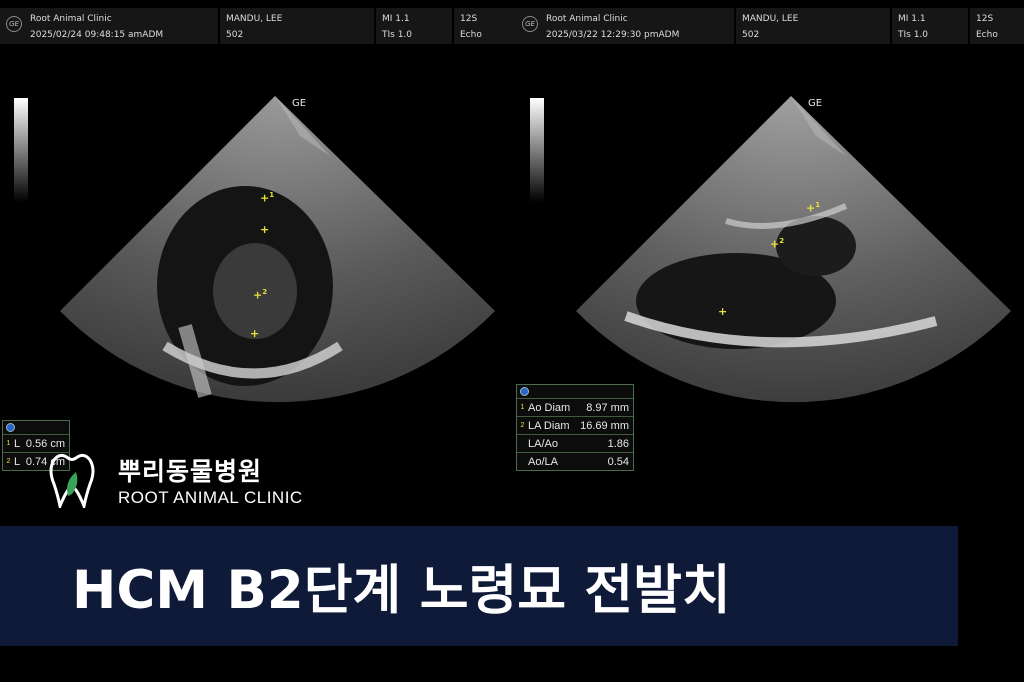 This screenshot has width=1024, height=682. Describe the element at coordinates (97, 35) in the screenshot. I see `exam-datetime: 2025/02/24 09:48:15 amADM` at that location.